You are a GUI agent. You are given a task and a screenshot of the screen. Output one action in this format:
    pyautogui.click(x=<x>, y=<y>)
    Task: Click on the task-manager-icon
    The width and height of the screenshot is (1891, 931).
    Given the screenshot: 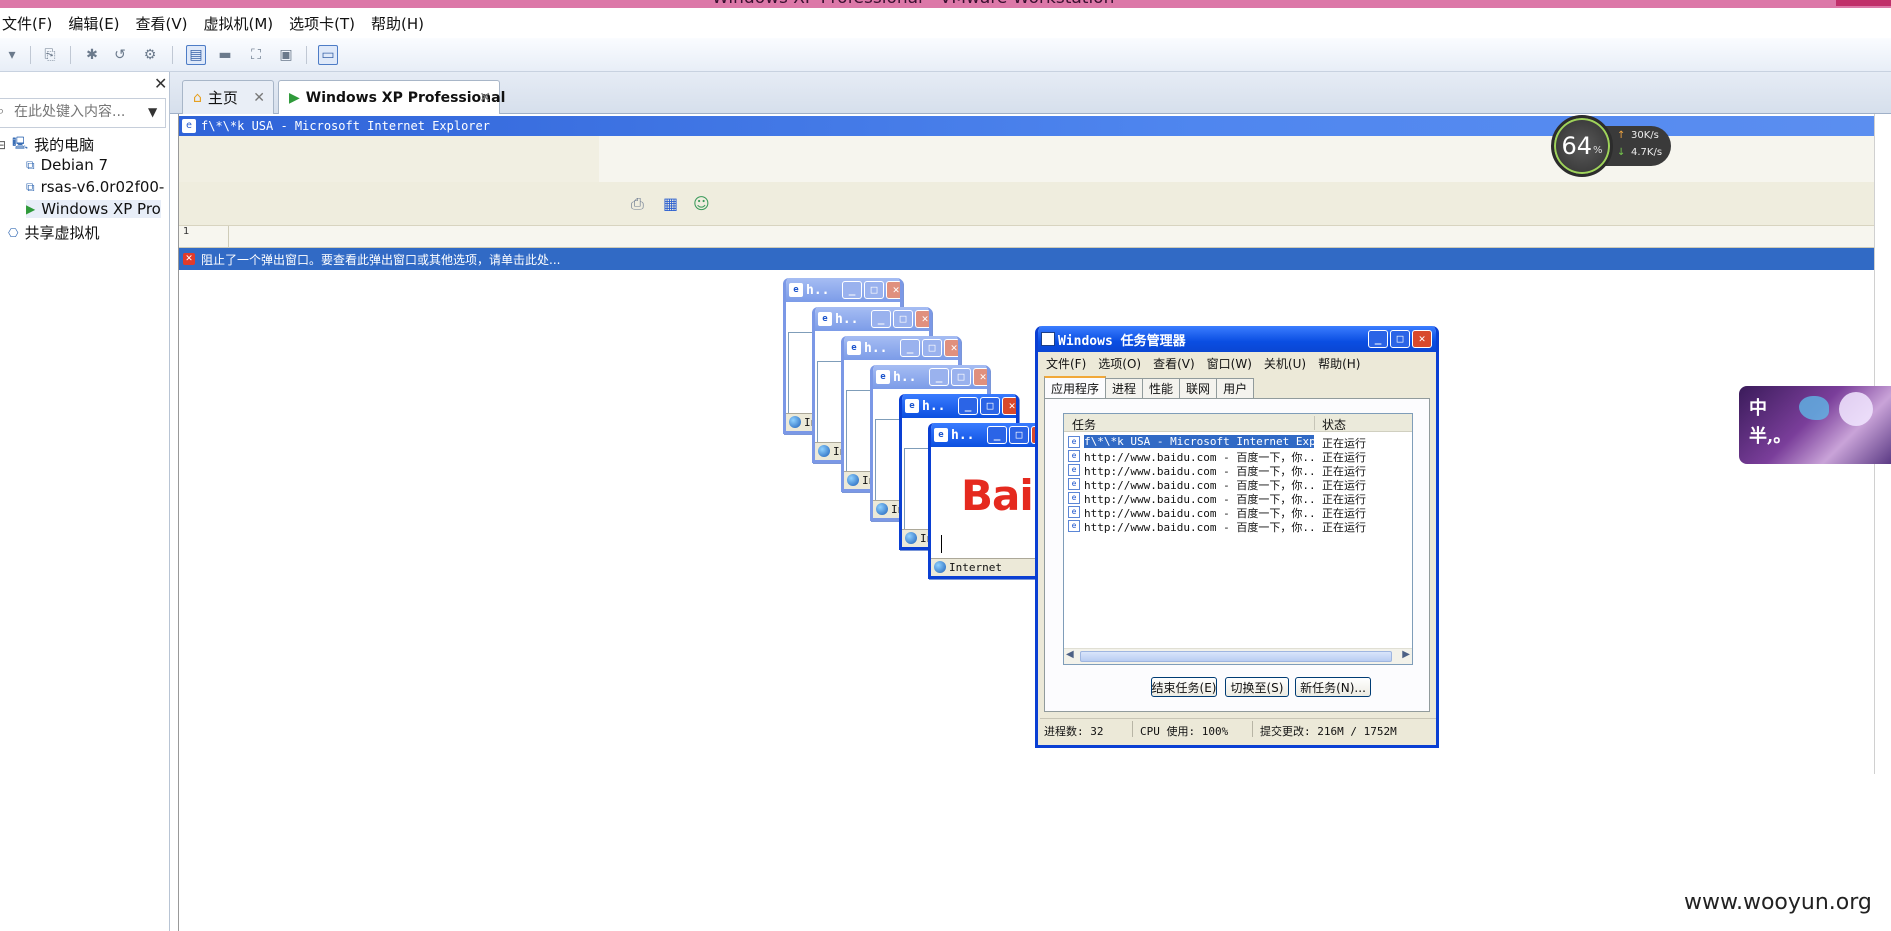 What is the action you would take?
    pyautogui.click(x=1048, y=339)
    